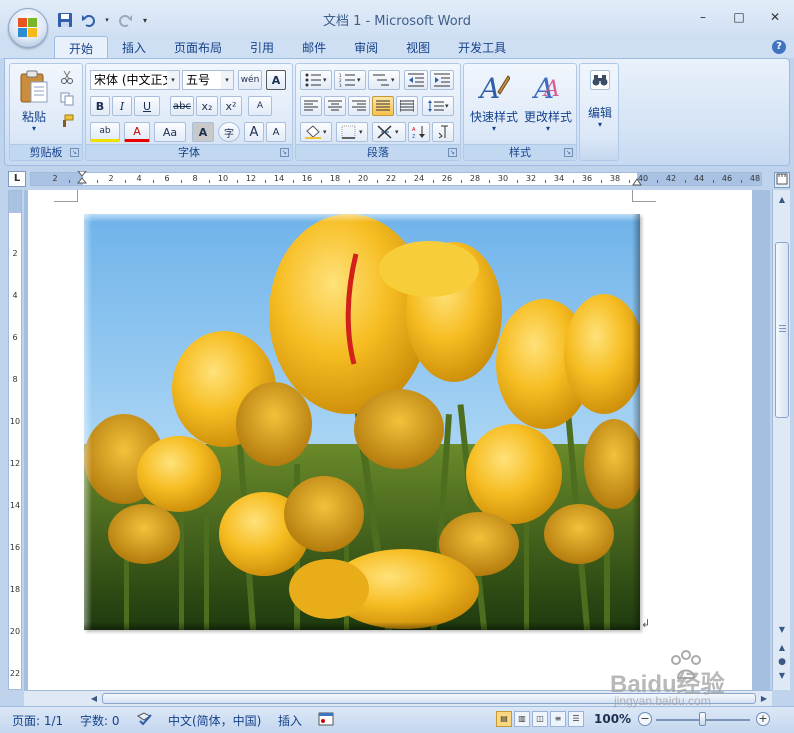  What do you see at coordinates (251, 178) in the screenshot?
I see `ruler-number: 12` at bounding box center [251, 178].